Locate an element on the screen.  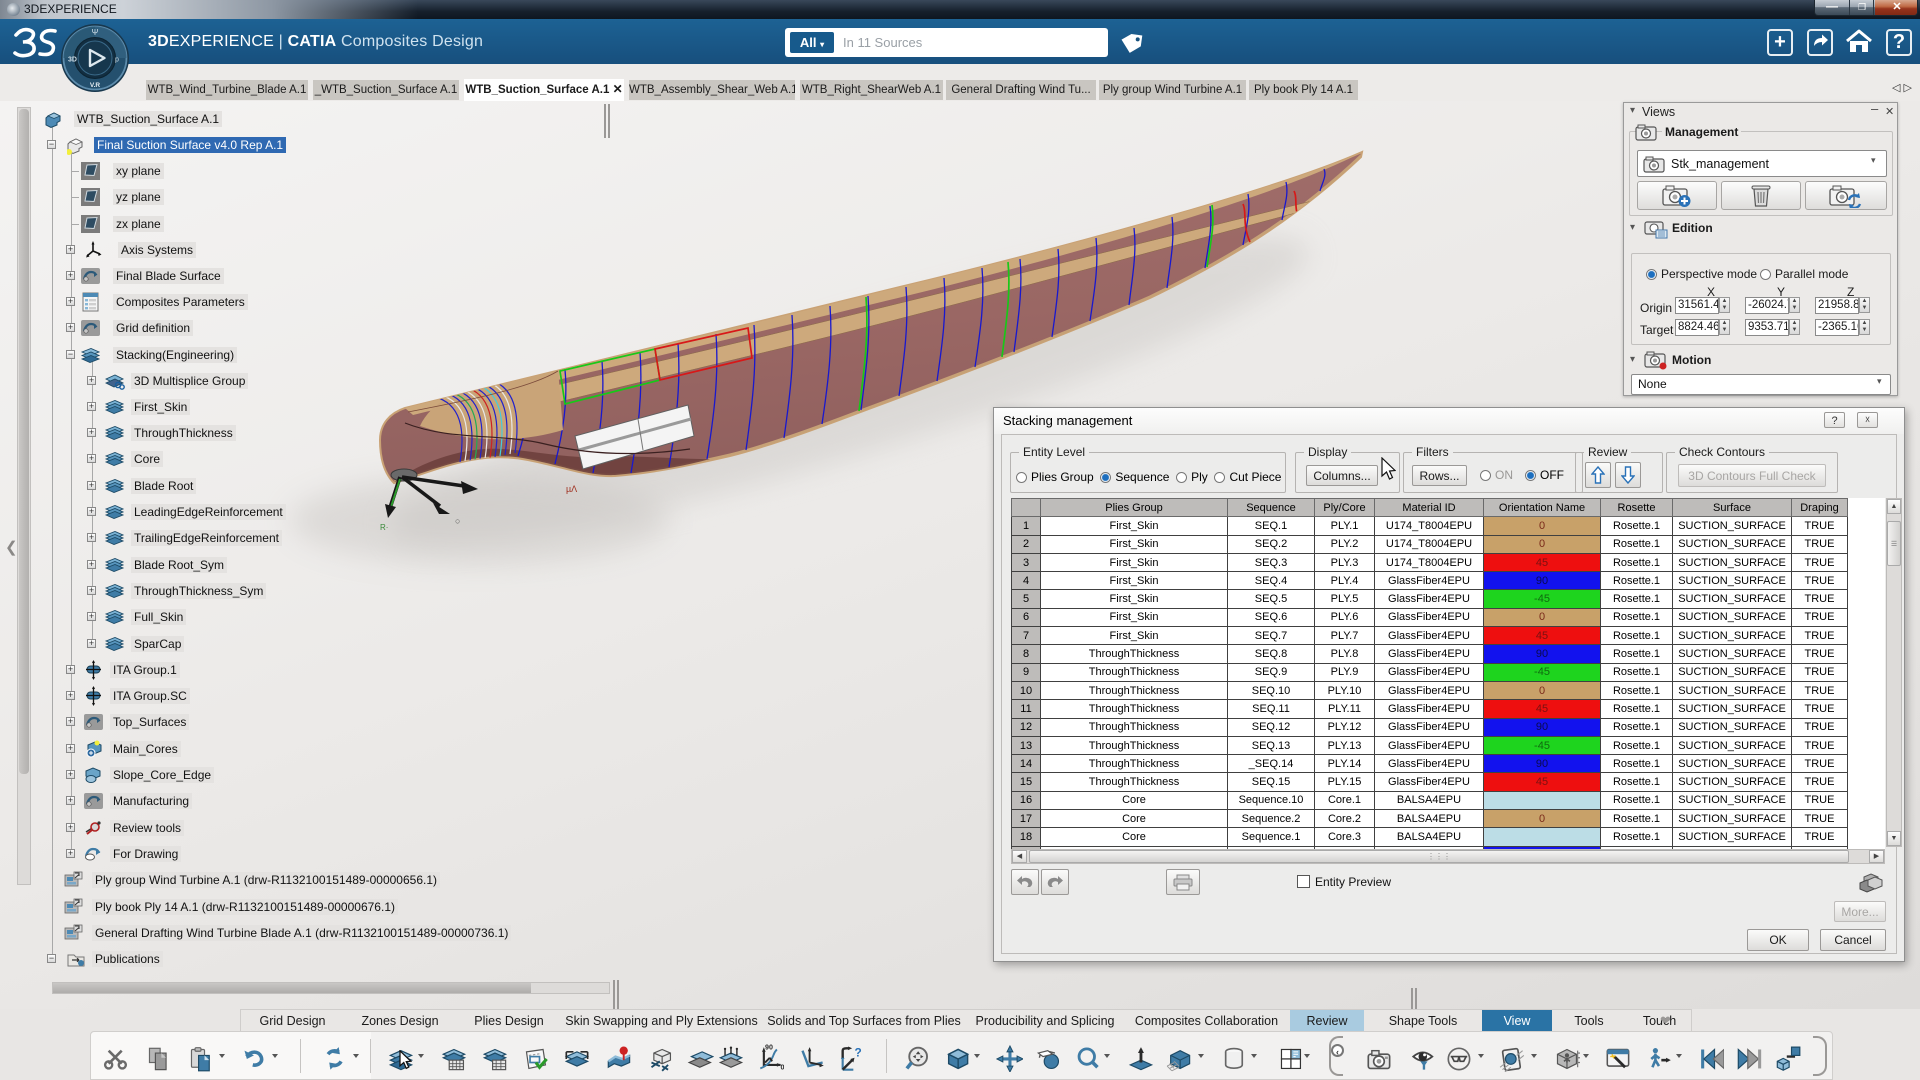
svg-text: 90 is located at coordinates (769, 1047).